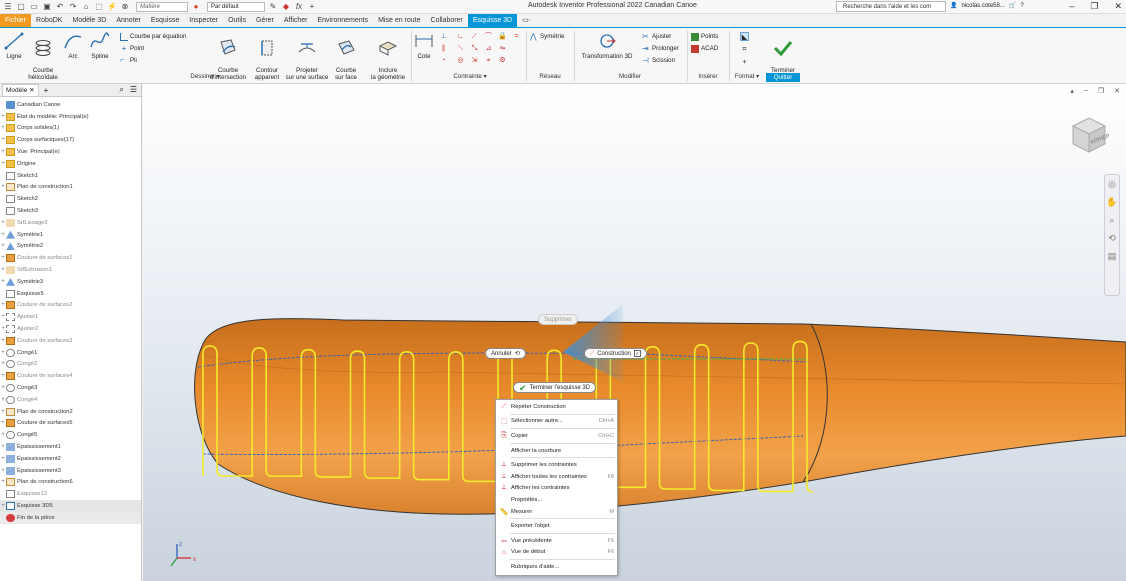 This screenshot has height=581, width=1126. Describe the element at coordinates (70, 459) in the screenshot. I see `browser-item: + Épaississement2` at that location.